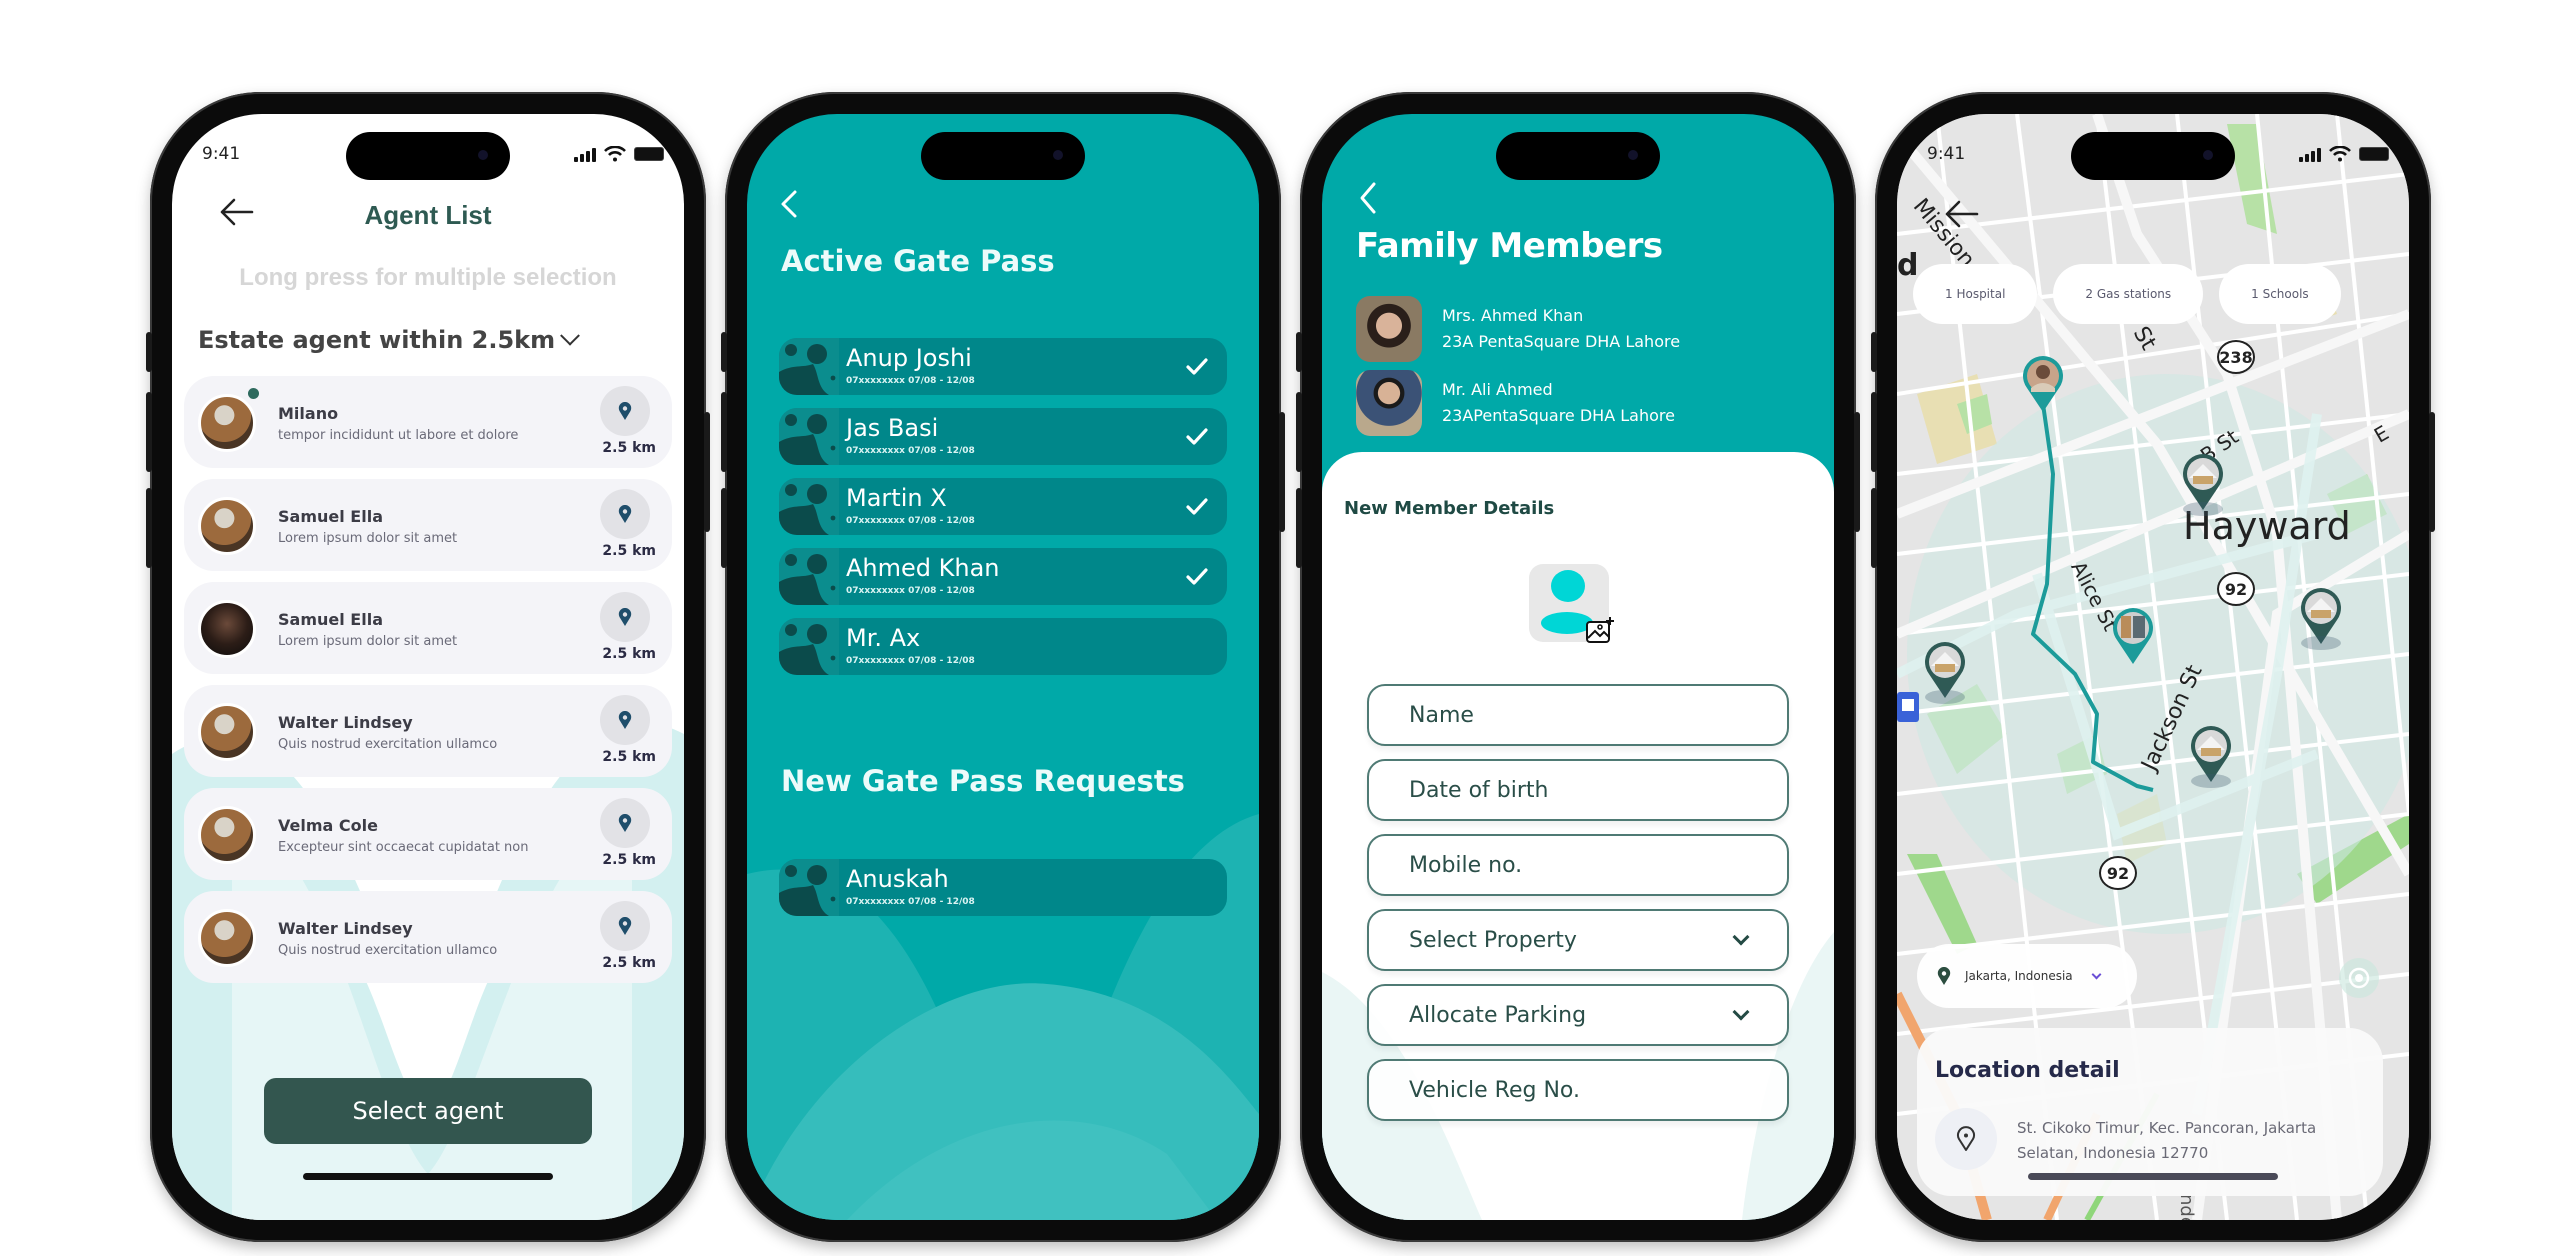 The image size is (2560, 1256). I want to click on selection-hint: Long press for multiple selection, so click(428, 277).